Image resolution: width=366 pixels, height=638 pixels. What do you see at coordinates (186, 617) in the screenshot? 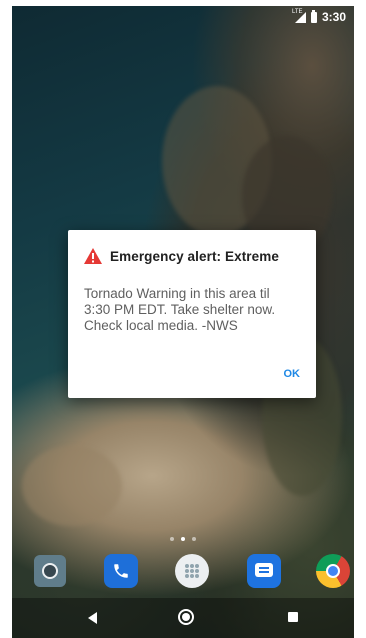
I see `home-icon` at bounding box center [186, 617].